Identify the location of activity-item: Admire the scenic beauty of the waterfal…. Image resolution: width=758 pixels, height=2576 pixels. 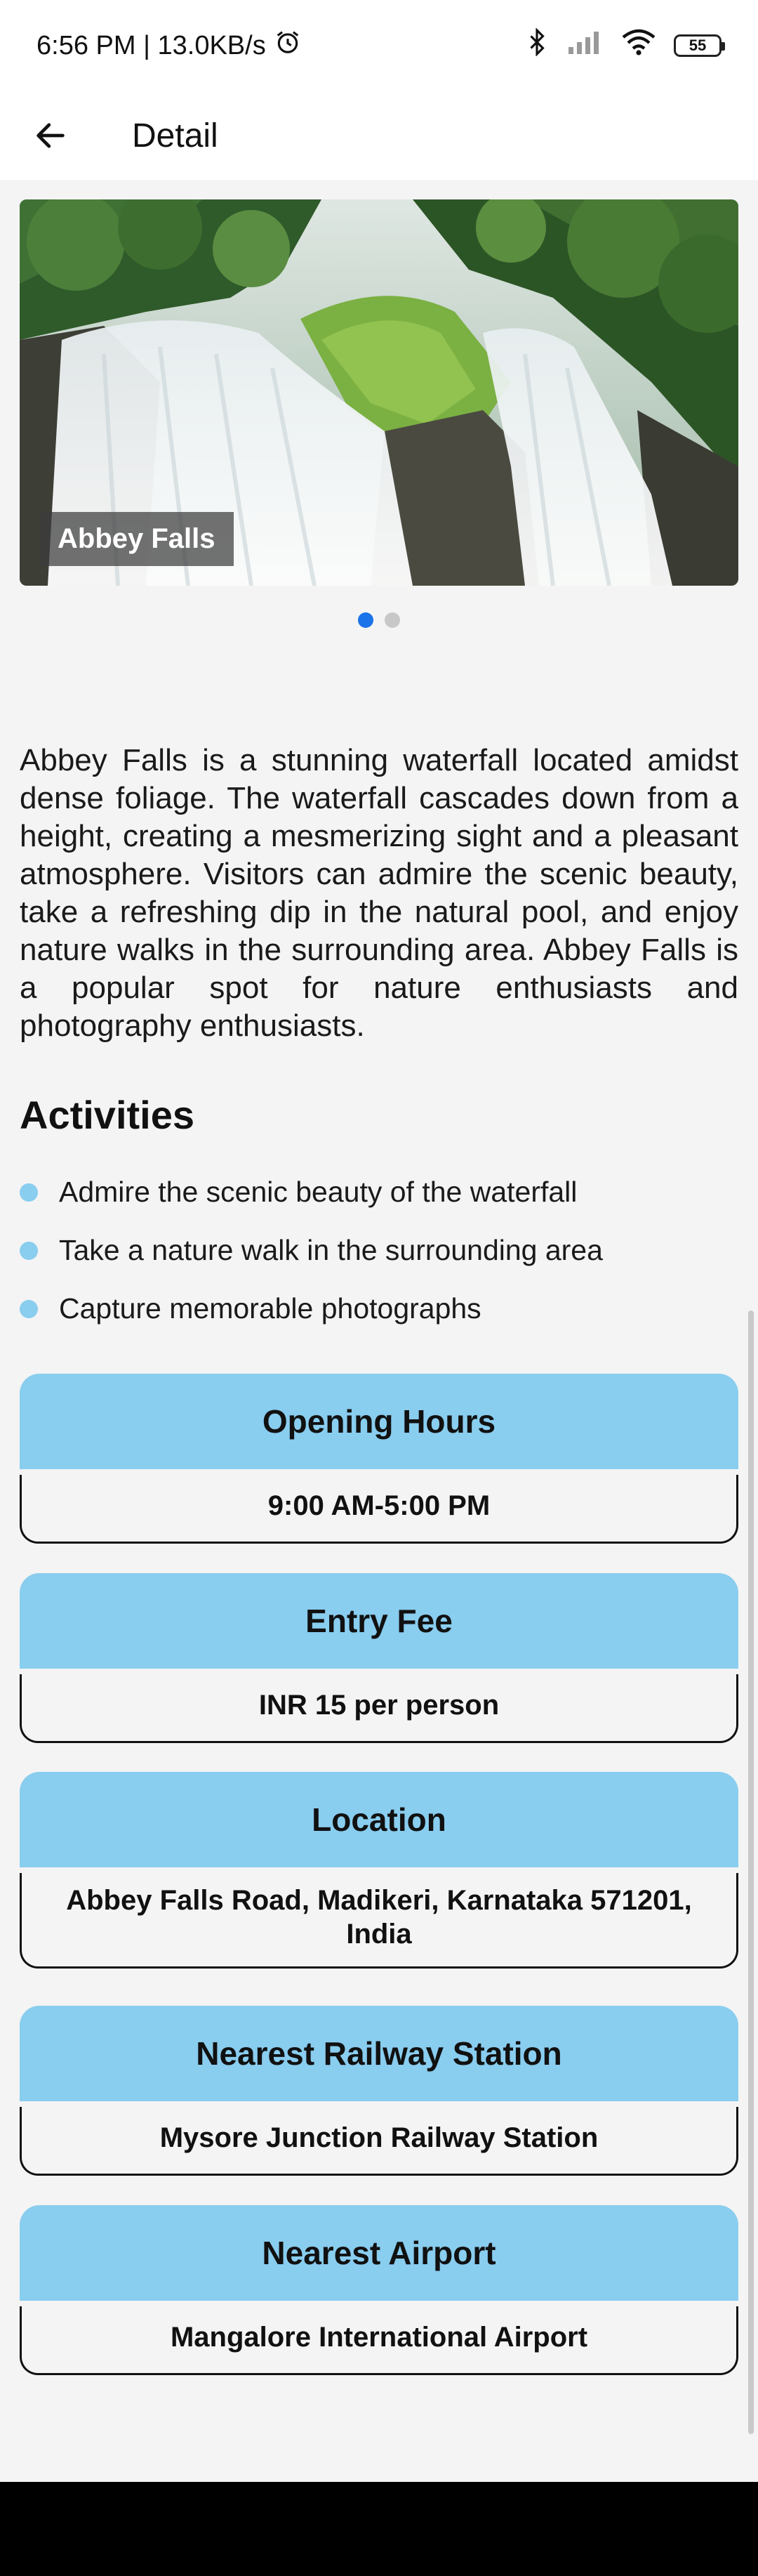
(379, 1192).